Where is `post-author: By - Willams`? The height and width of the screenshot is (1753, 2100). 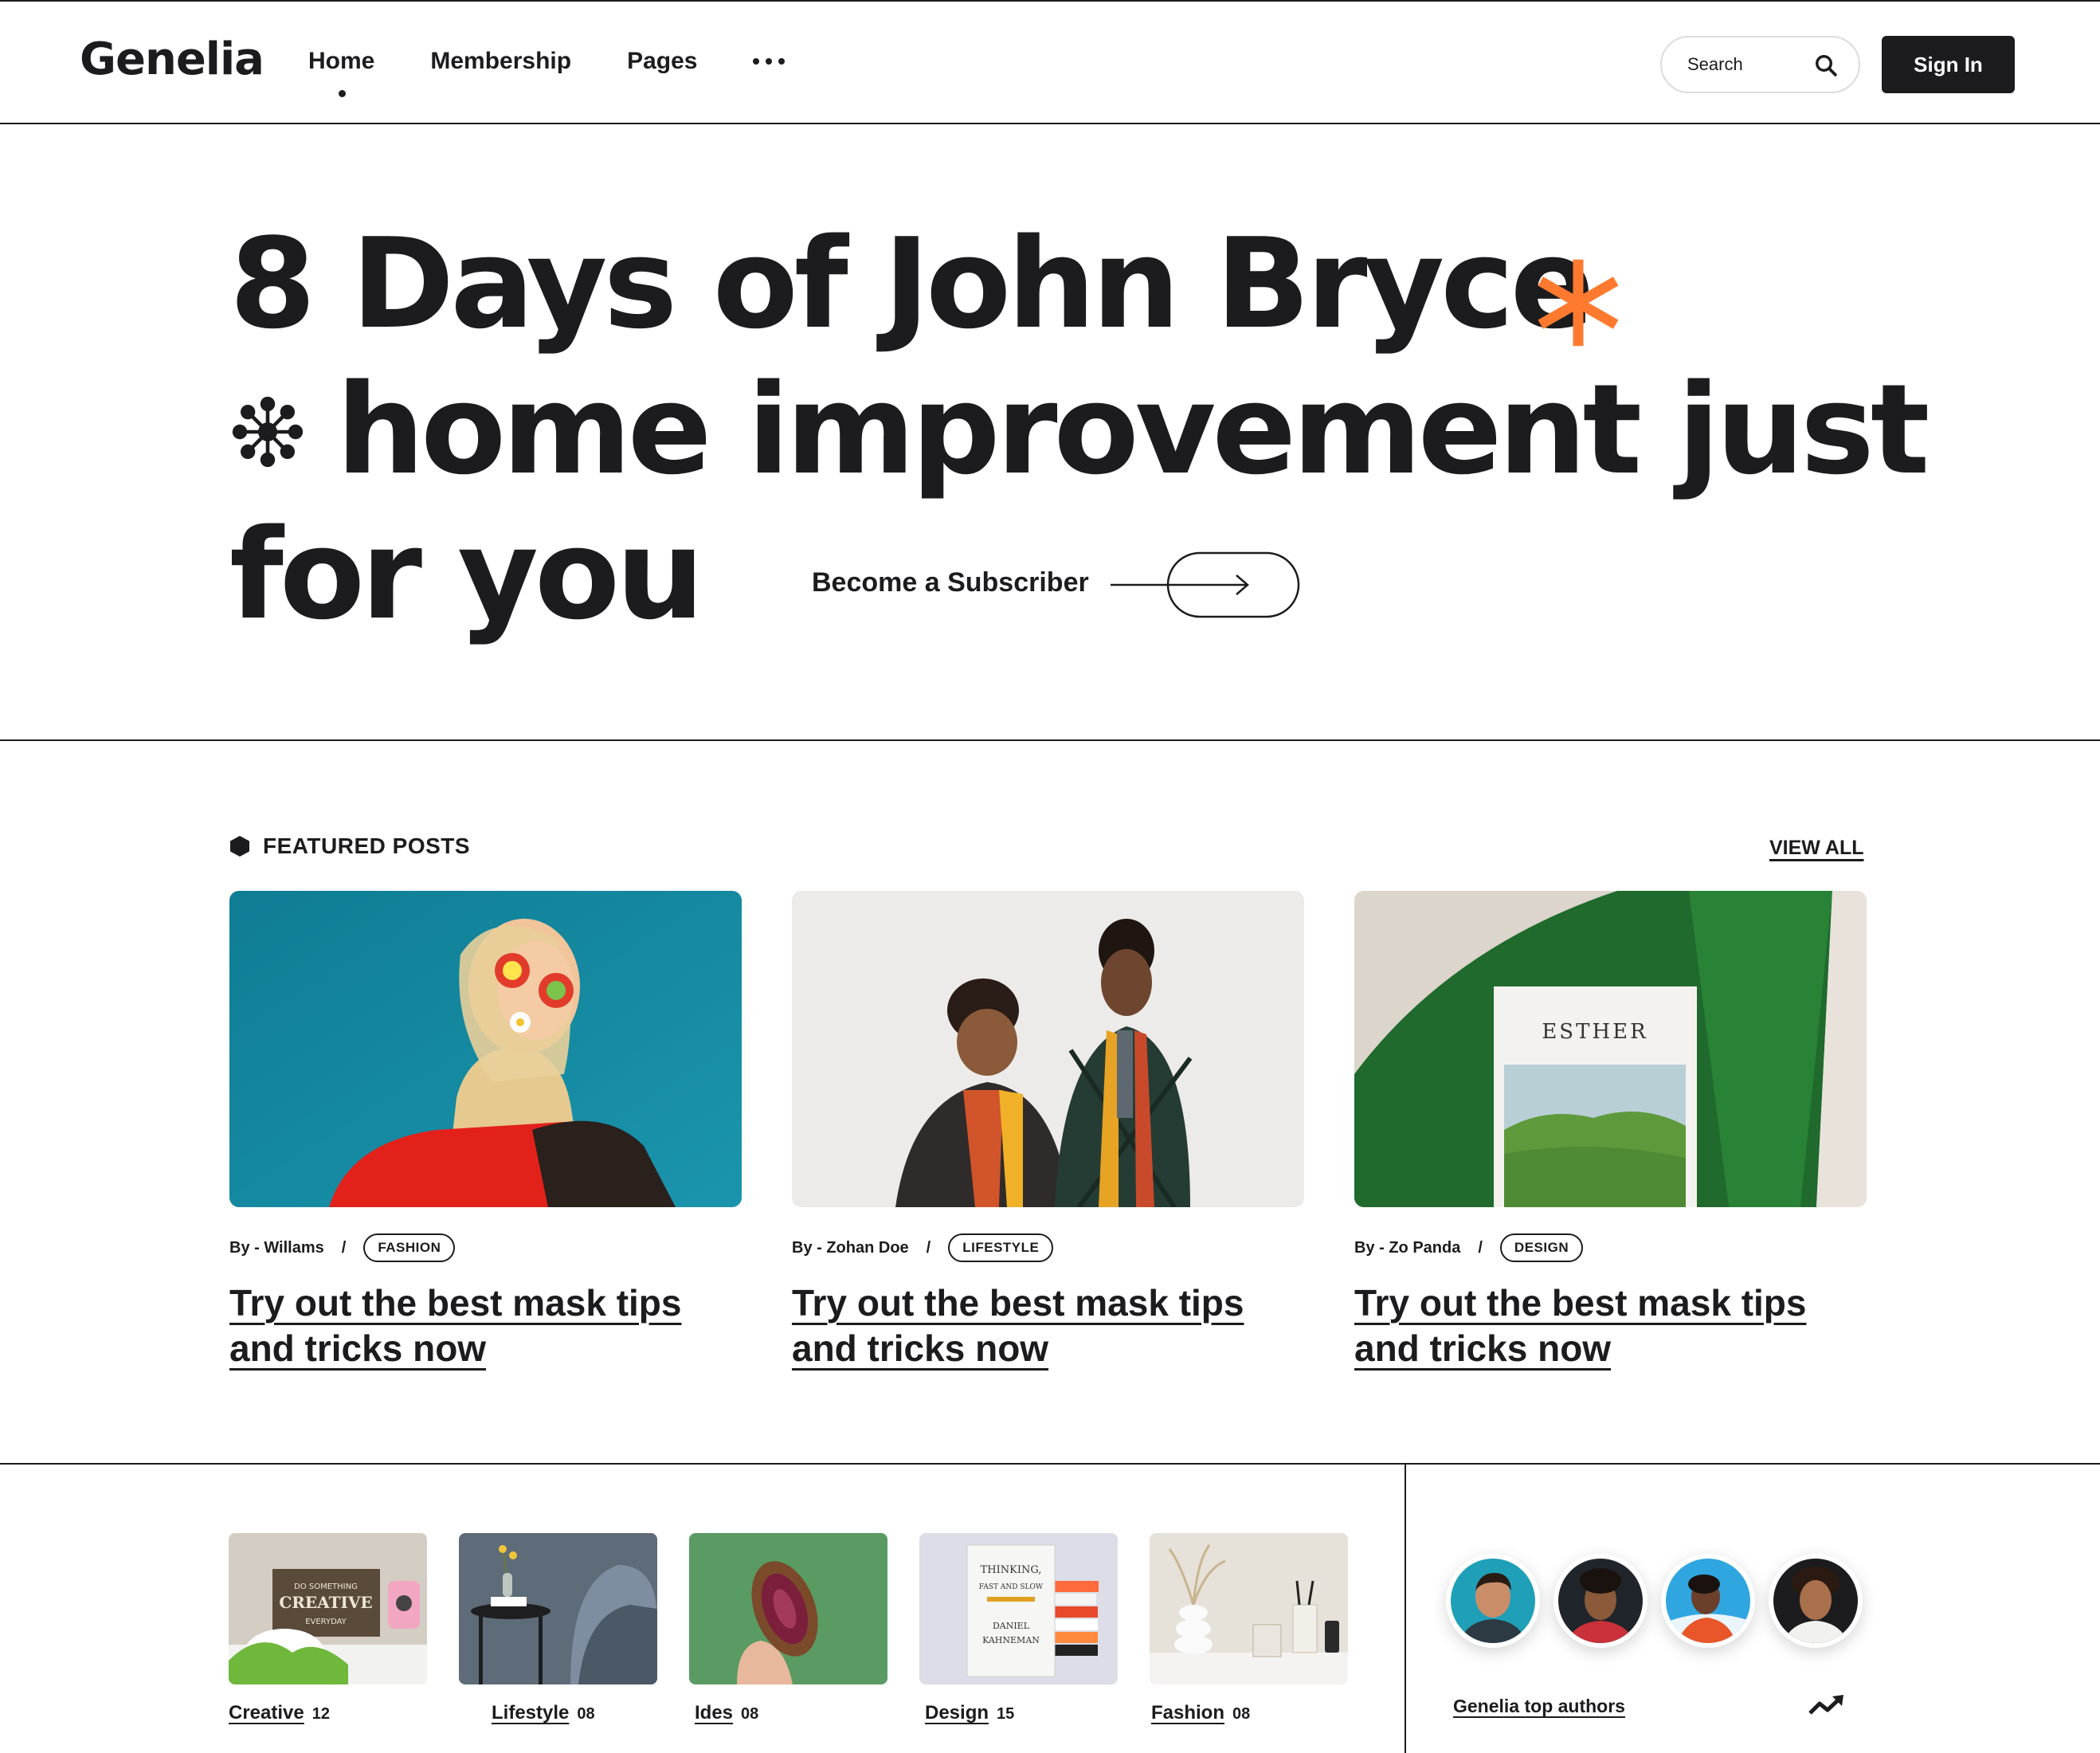
post-author: By - Willams is located at coordinates (276, 1248).